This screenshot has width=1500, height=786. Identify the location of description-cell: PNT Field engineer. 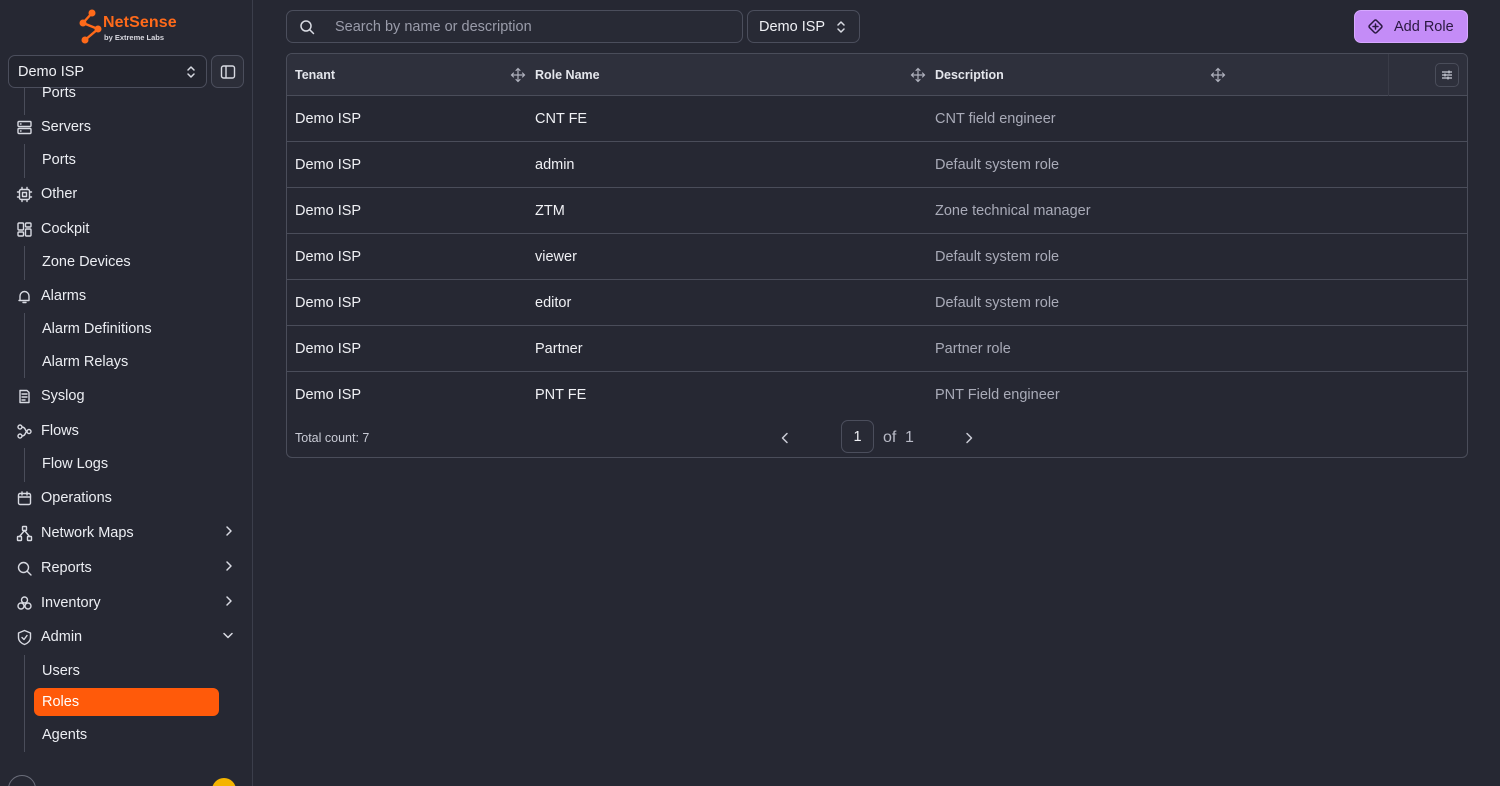
(997, 395).